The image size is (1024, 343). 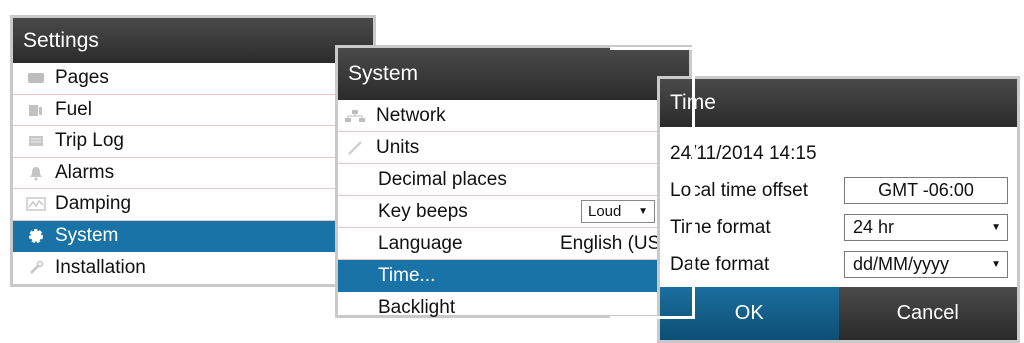 I want to click on local-time-offset-row: Local time offset GMT -06:00, so click(x=843, y=190).